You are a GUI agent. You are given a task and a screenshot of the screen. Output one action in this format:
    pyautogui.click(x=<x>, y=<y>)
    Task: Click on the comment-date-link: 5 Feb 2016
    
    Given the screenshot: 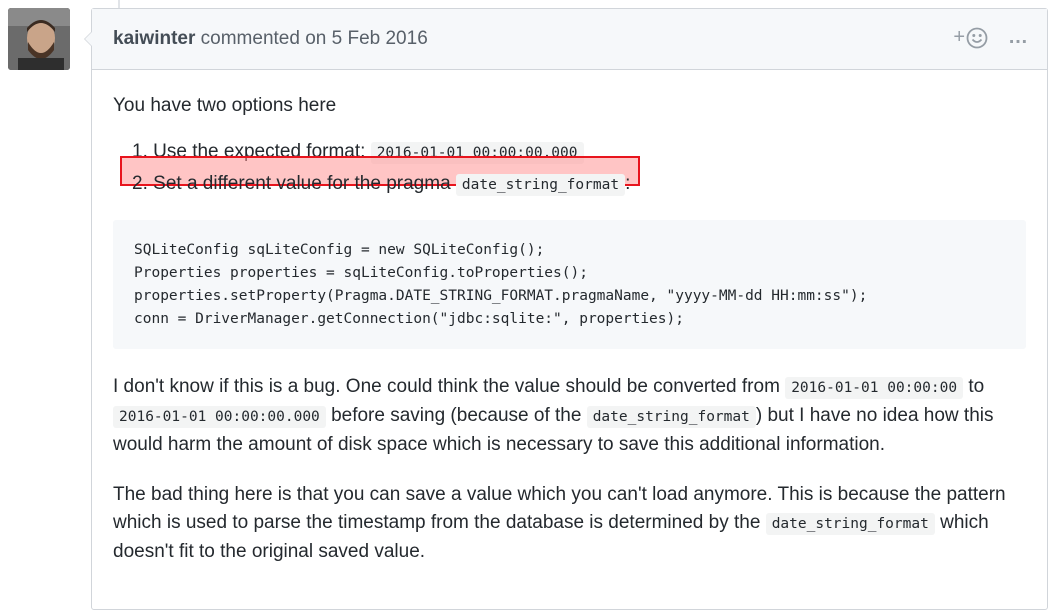 What is the action you would take?
    pyautogui.click(x=380, y=38)
    